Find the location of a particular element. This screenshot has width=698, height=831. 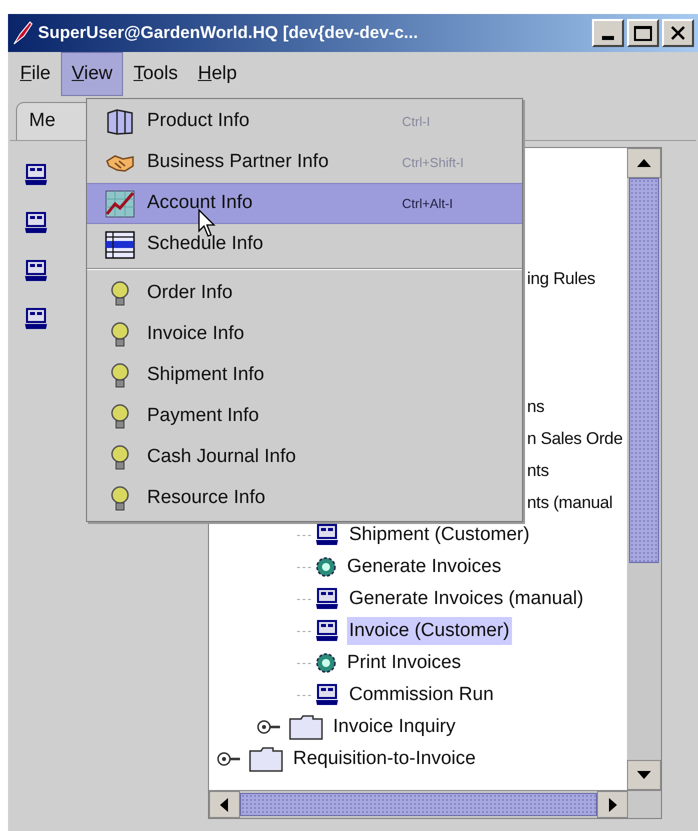

left-arrow-icon is located at coordinates (224, 805).